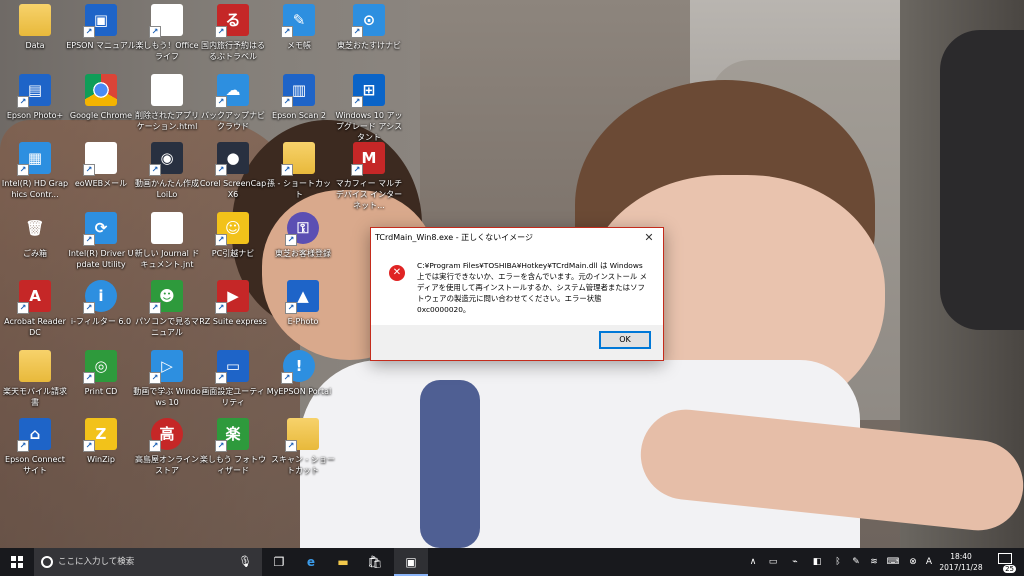 Image resolution: width=1024 pixels, height=576 pixels. I want to click on desktop-icon-epson-manual: ▣ EPSON マニュアル, so click(101, 27).